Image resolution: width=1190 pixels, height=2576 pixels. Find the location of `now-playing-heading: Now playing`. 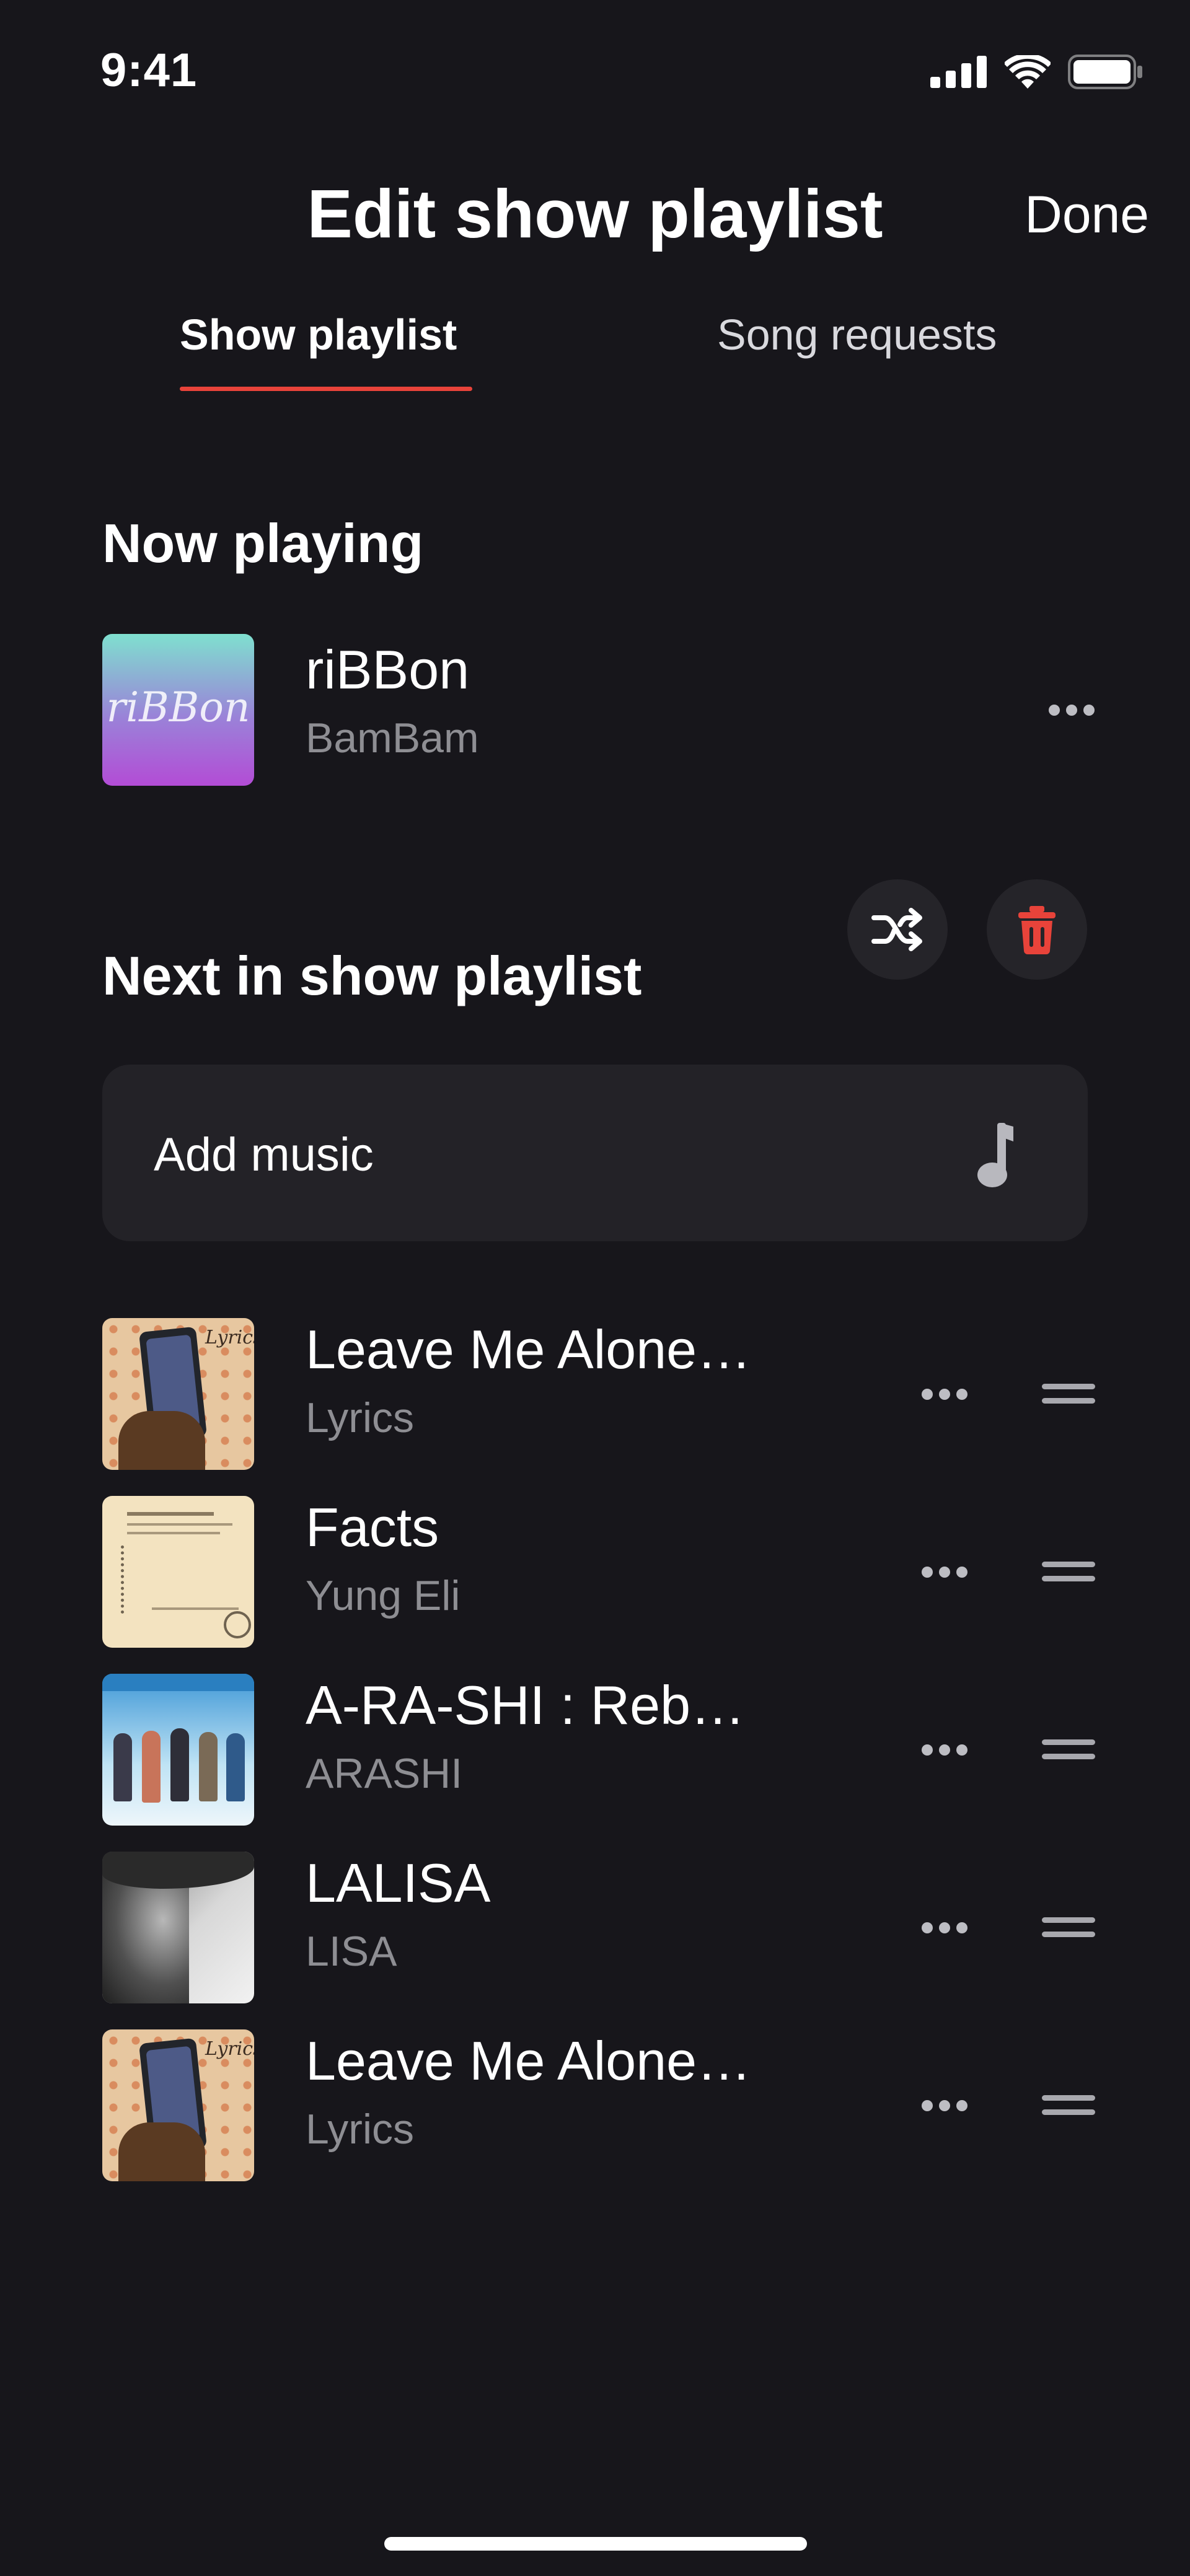

now-playing-heading: Now playing is located at coordinates (263, 543).